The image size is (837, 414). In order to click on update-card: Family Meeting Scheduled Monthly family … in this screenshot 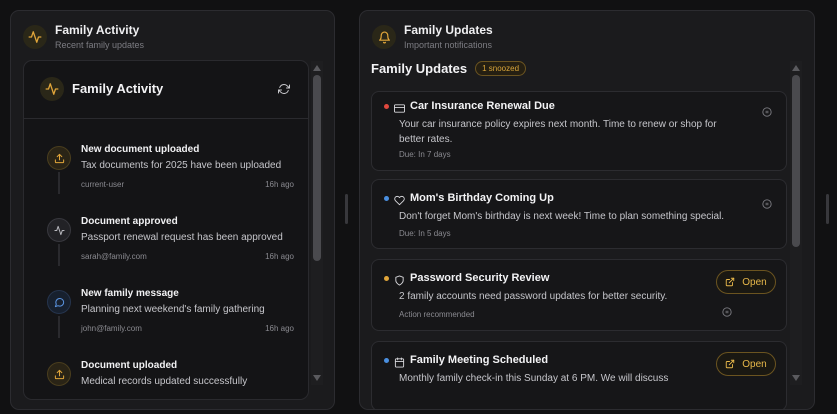, I will do `click(579, 375)`.